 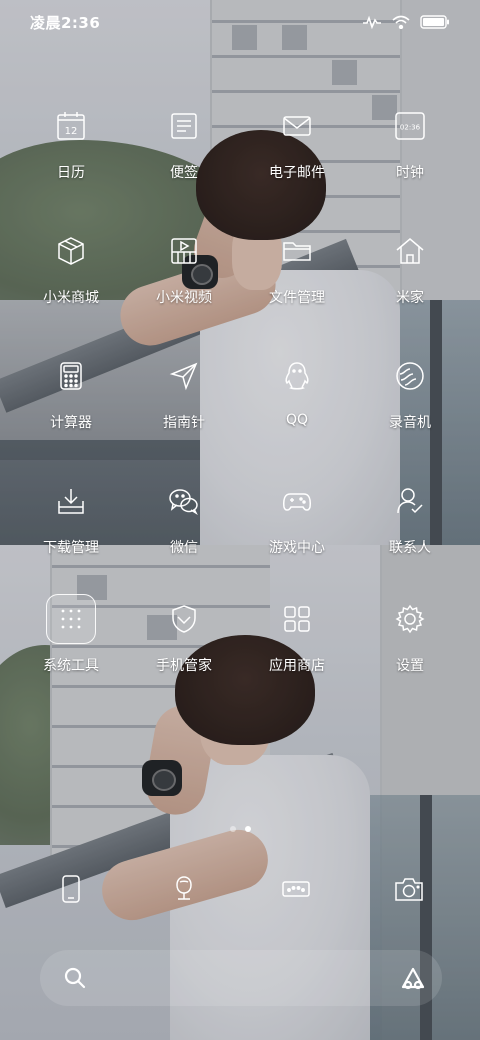 I want to click on status-time: 凌晨2:36, so click(x=65, y=22).